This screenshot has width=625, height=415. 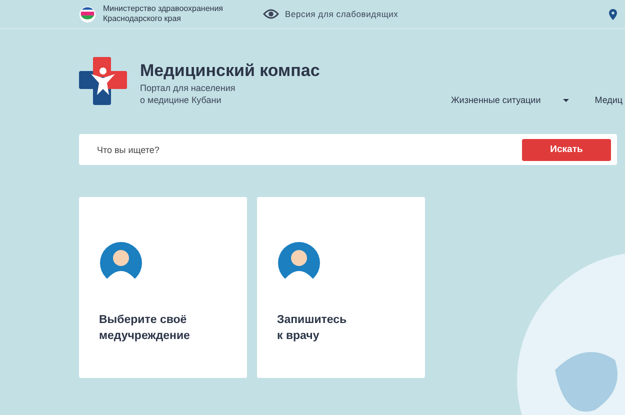 I want to click on site-subtitle: Портал для населения о медицине Кубани, so click(x=188, y=94).